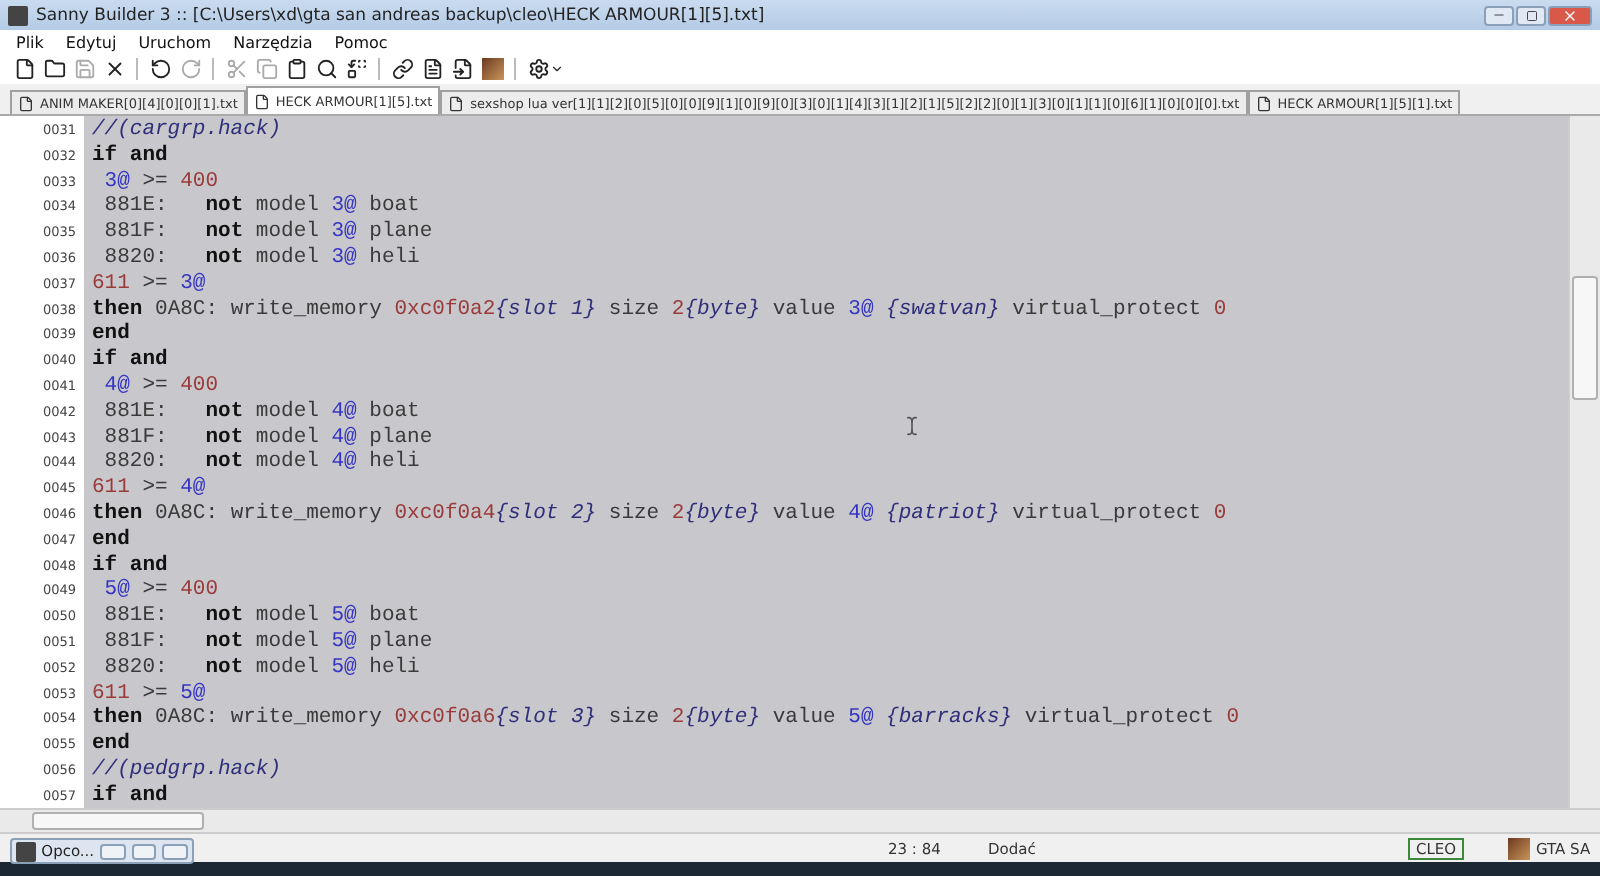  What do you see at coordinates (546, 69) in the screenshot?
I see `settings-icon` at bounding box center [546, 69].